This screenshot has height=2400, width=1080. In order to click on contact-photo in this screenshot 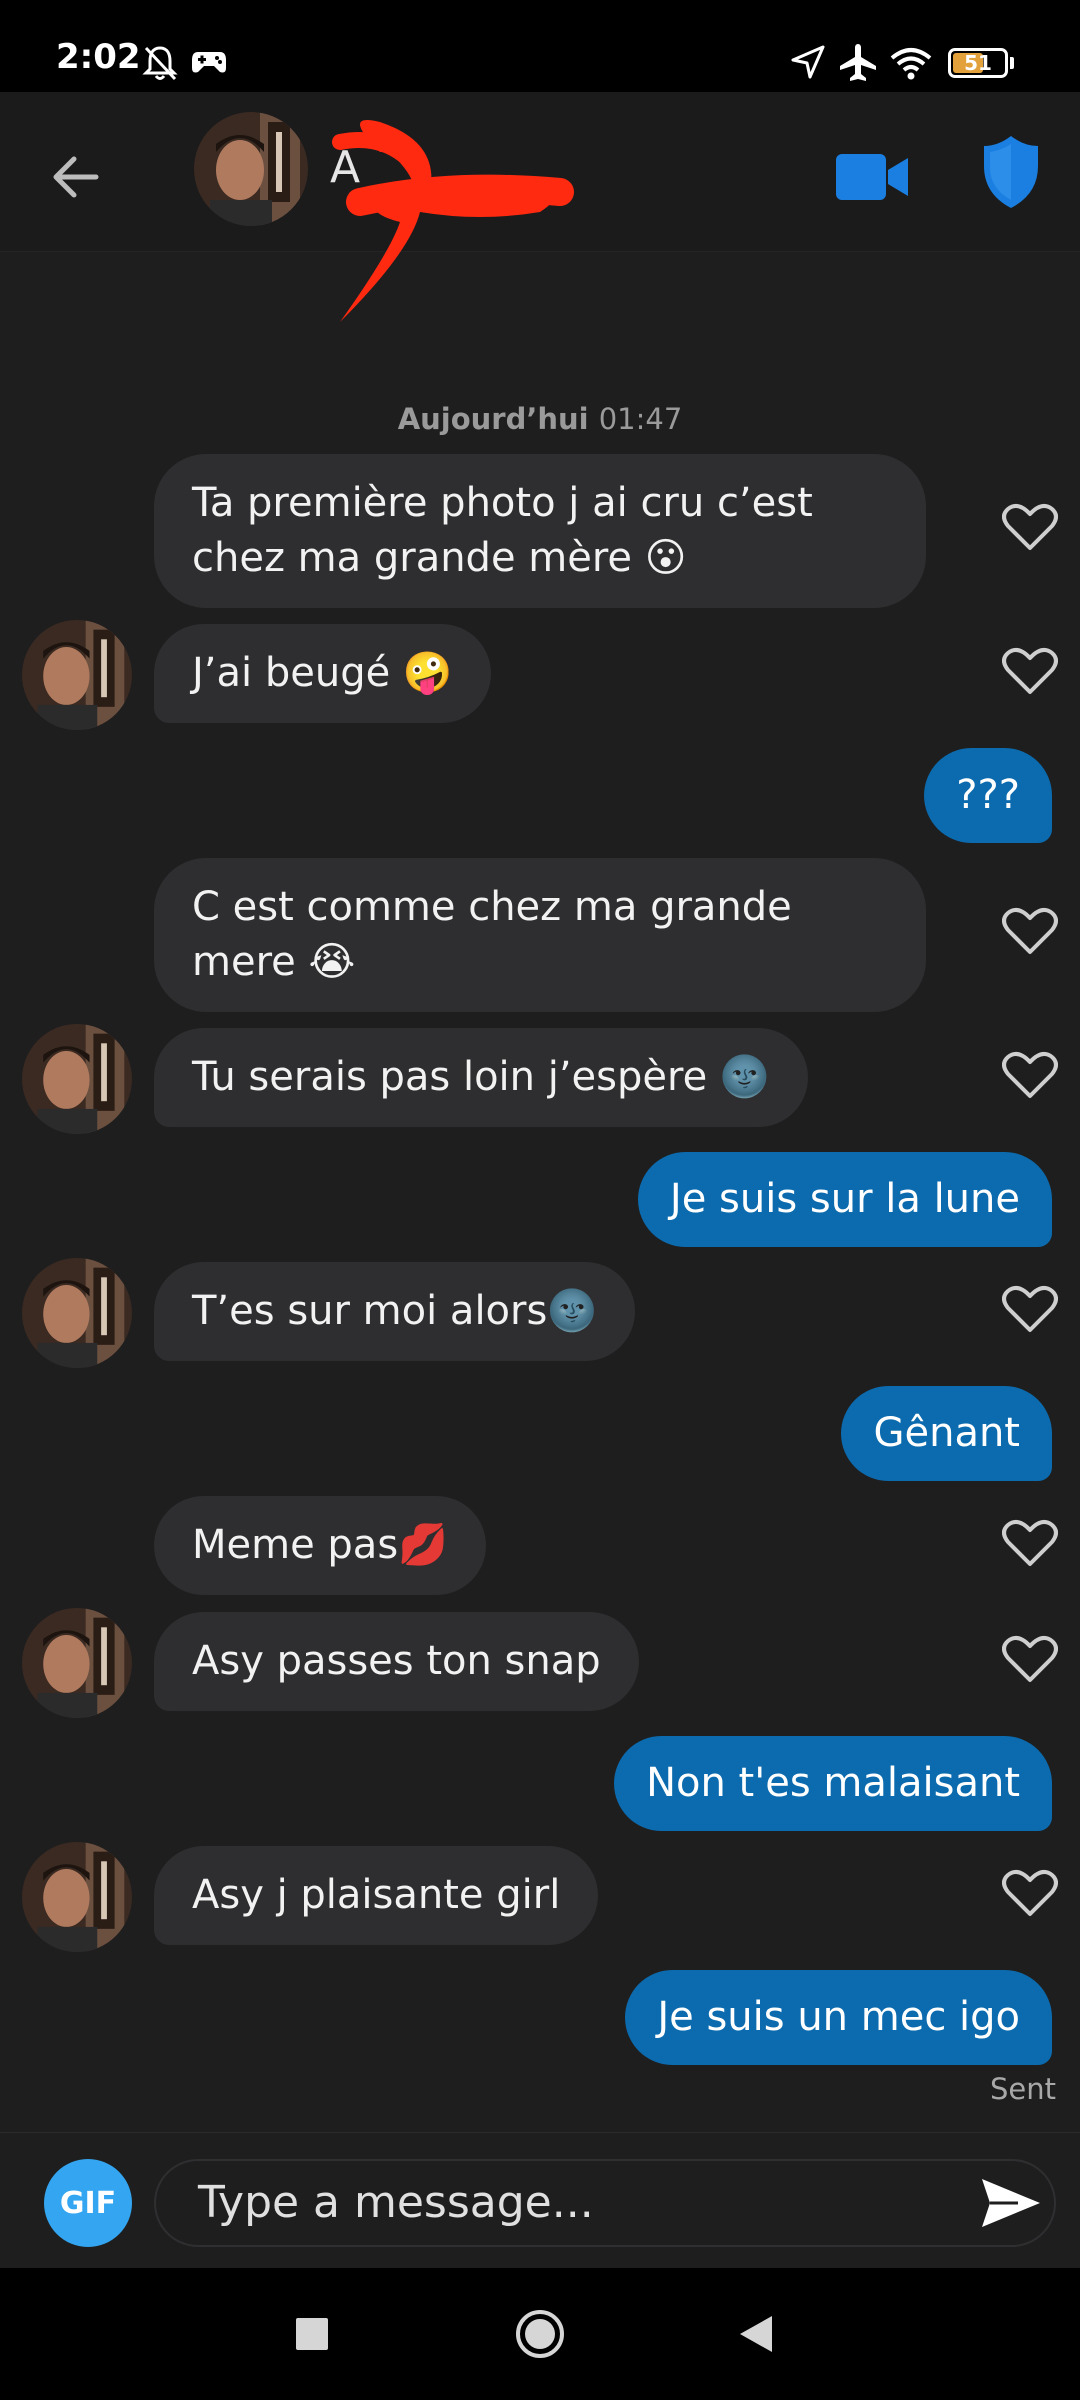, I will do `click(251, 169)`.